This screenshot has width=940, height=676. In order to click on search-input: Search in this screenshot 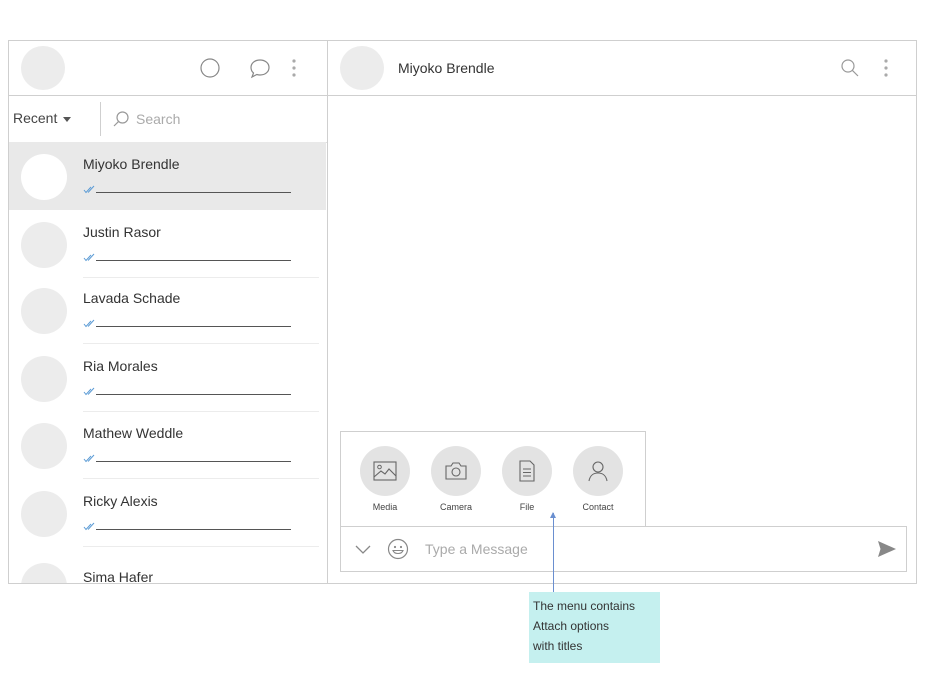, I will do `click(146, 119)`.